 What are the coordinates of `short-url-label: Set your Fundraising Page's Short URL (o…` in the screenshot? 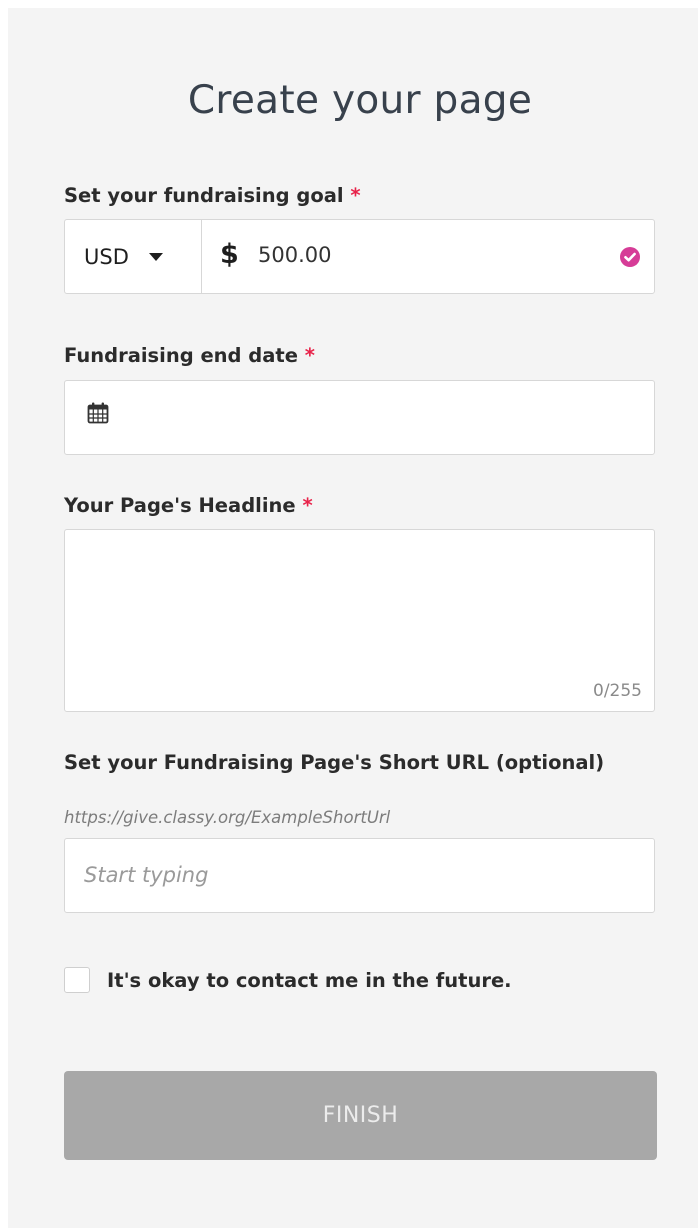 It's located at (334, 762).